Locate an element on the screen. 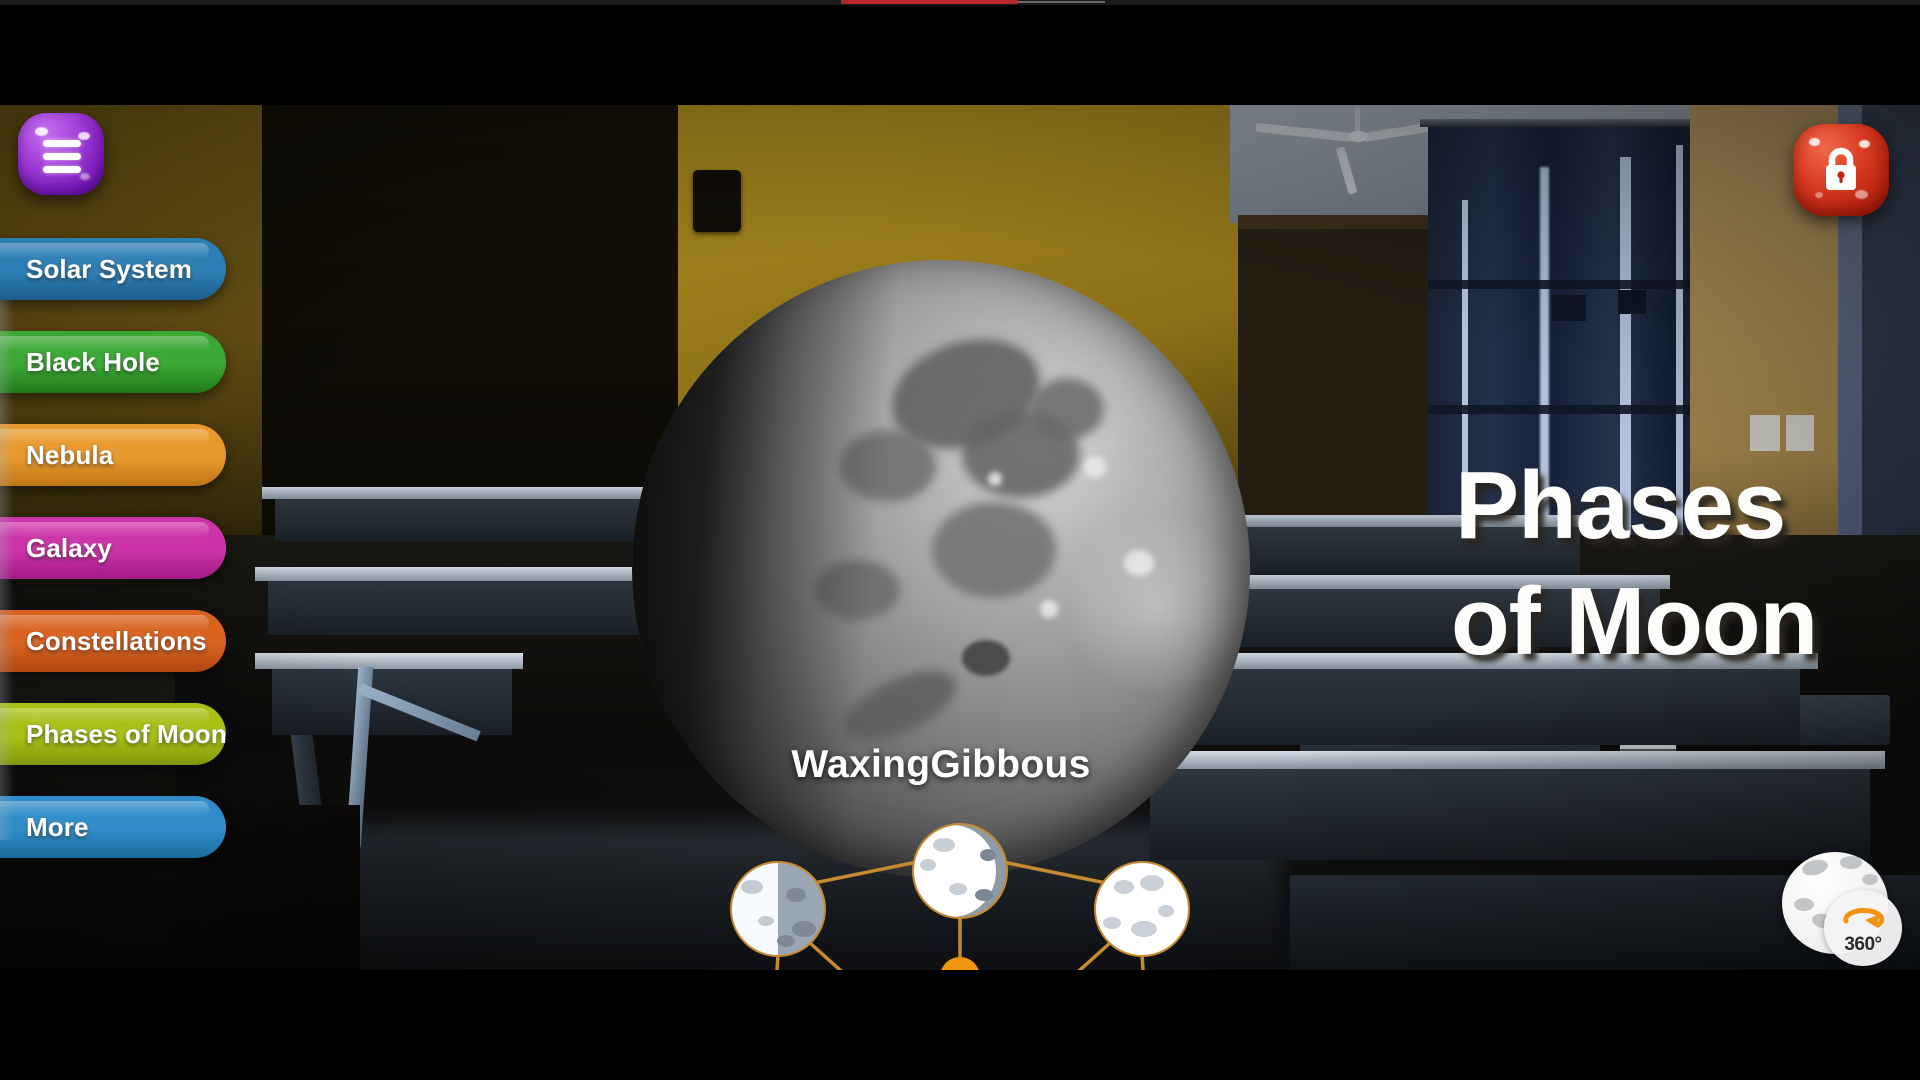 The height and width of the screenshot is (1080, 1920). wheel-dot is located at coordinates (960, 963).